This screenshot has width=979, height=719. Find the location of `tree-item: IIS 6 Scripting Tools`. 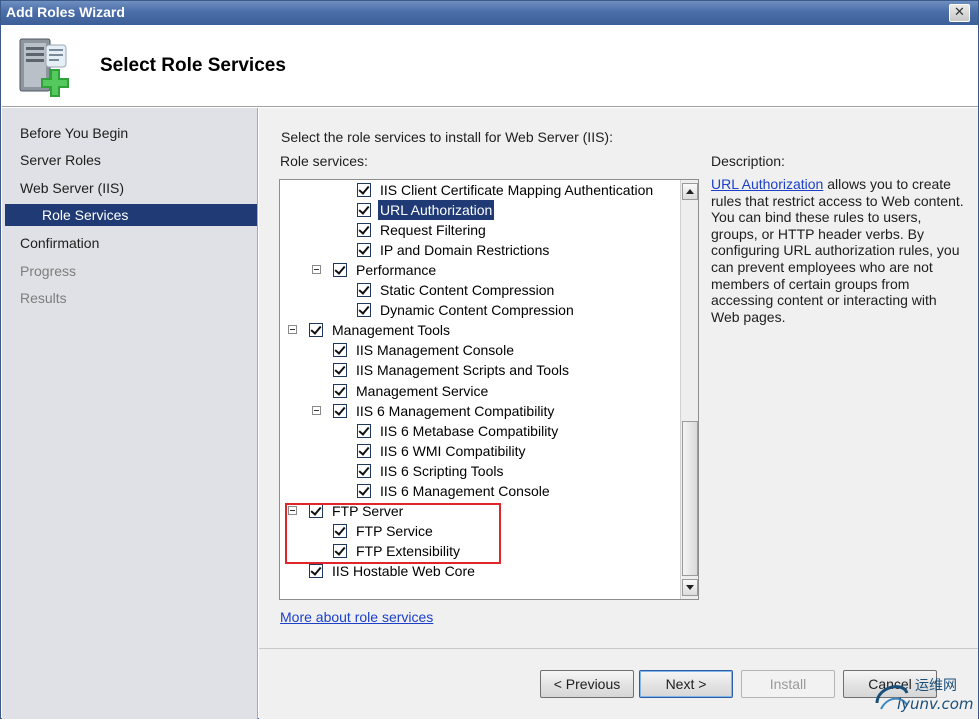

tree-item: IIS 6 Scripting Tools is located at coordinates (480, 471).